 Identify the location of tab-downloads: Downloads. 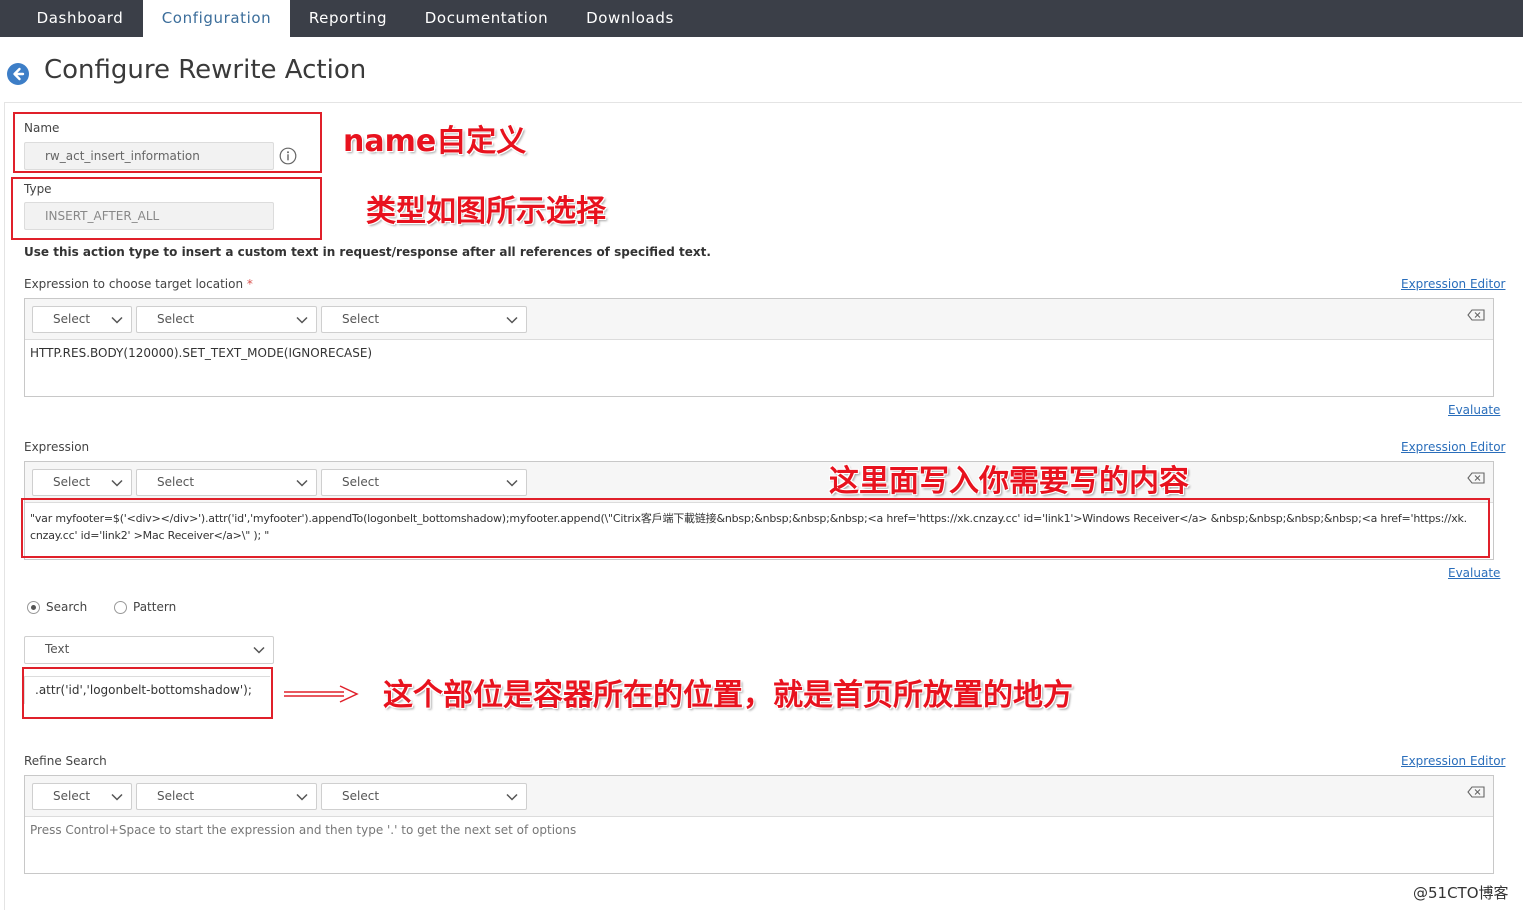
(630, 18).